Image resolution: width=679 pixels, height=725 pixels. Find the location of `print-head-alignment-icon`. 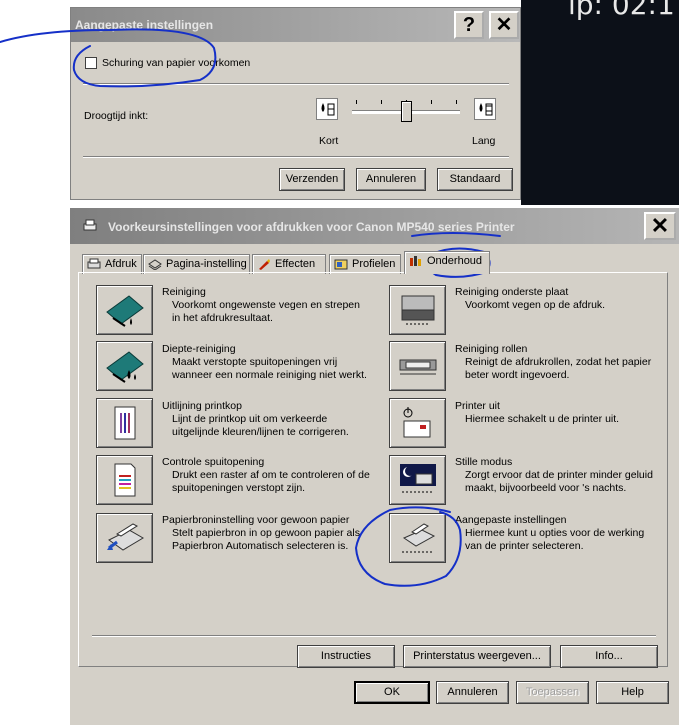

print-head-alignment-icon is located at coordinates (124, 423).